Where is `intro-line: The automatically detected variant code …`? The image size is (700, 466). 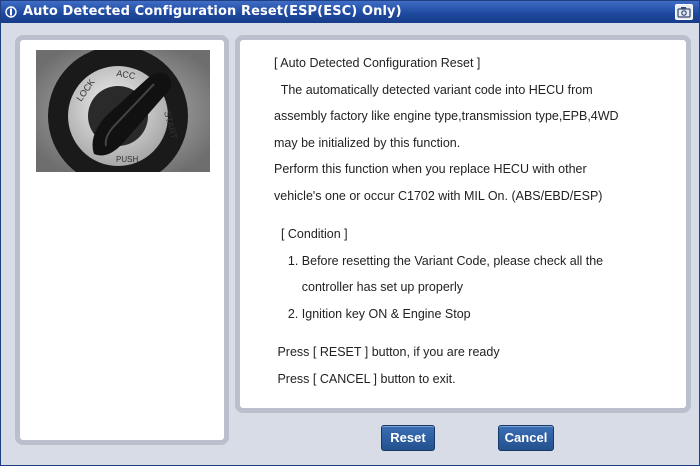
intro-line: The automatically detected variant code … is located at coordinates (433, 89).